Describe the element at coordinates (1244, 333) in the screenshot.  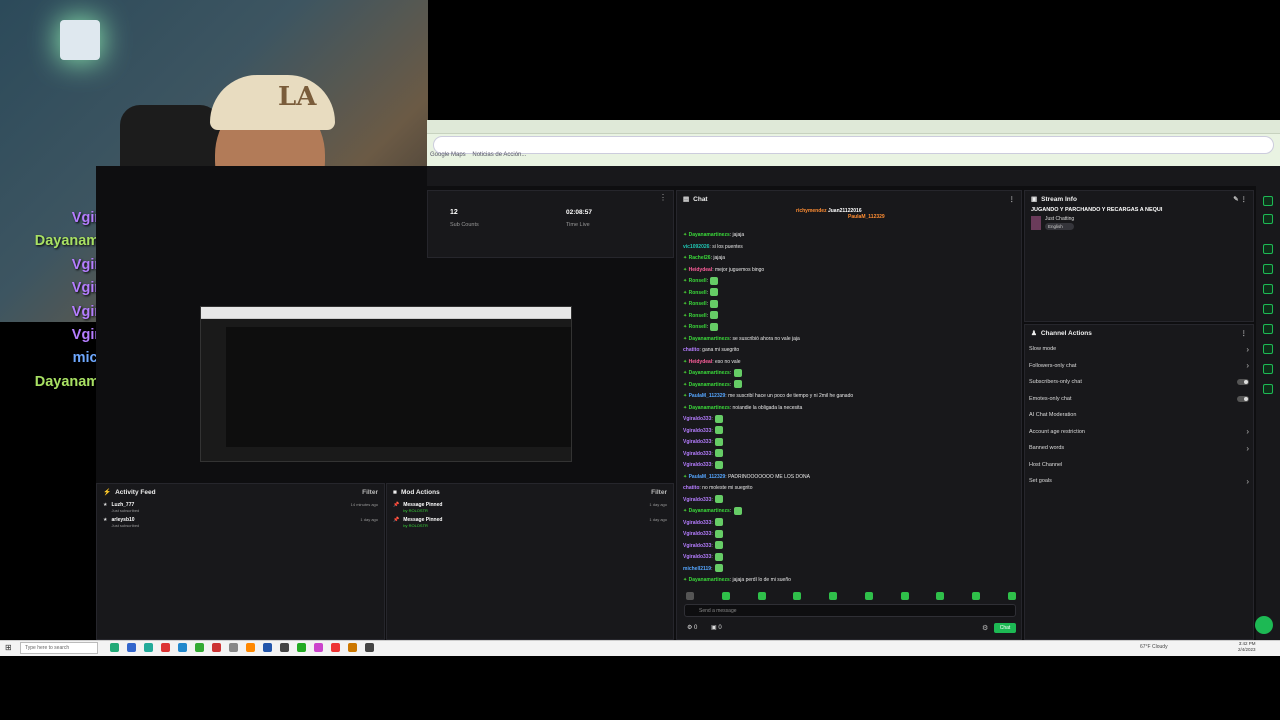
I see `channel-actions-menu-icon: ⋮` at that location.